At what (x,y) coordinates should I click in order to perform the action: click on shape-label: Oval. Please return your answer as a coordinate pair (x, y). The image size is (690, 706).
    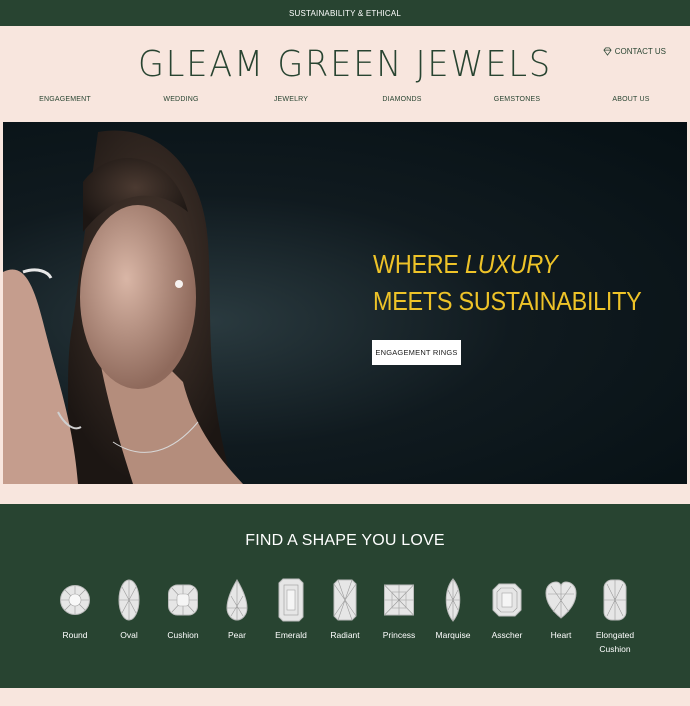
    Looking at the image, I should click on (129, 635).